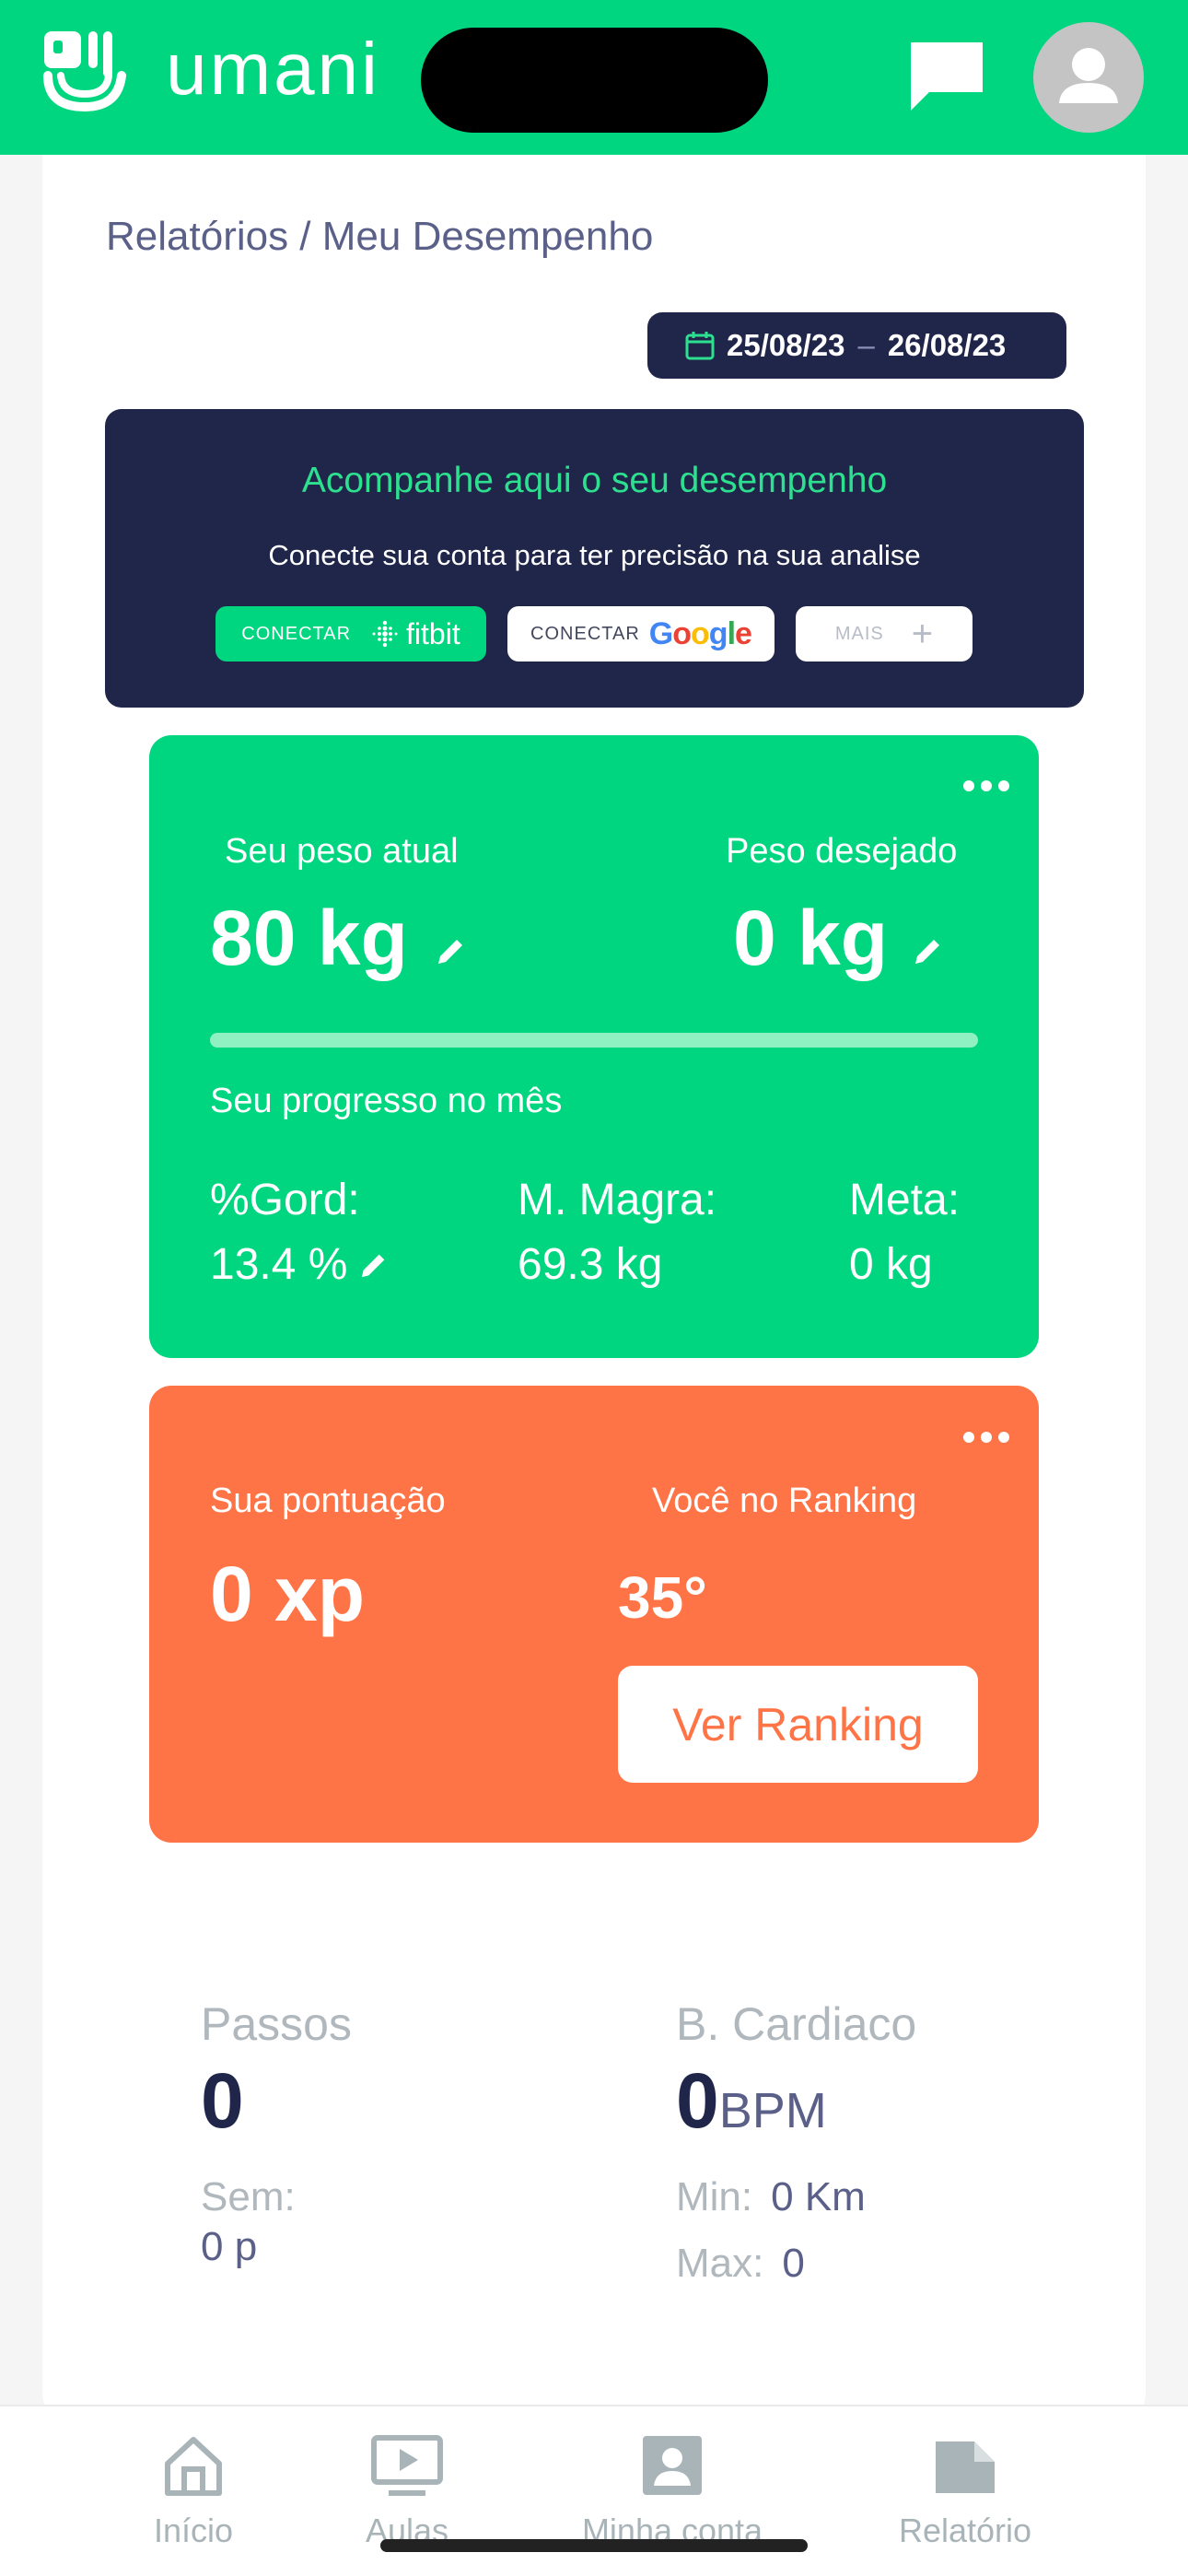 Image resolution: width=1188 pixels, height=2576 pixels. Describe the element at coordinates (720, 2263) in the screenshot. I see `heart-max-label: Max:` at that location.